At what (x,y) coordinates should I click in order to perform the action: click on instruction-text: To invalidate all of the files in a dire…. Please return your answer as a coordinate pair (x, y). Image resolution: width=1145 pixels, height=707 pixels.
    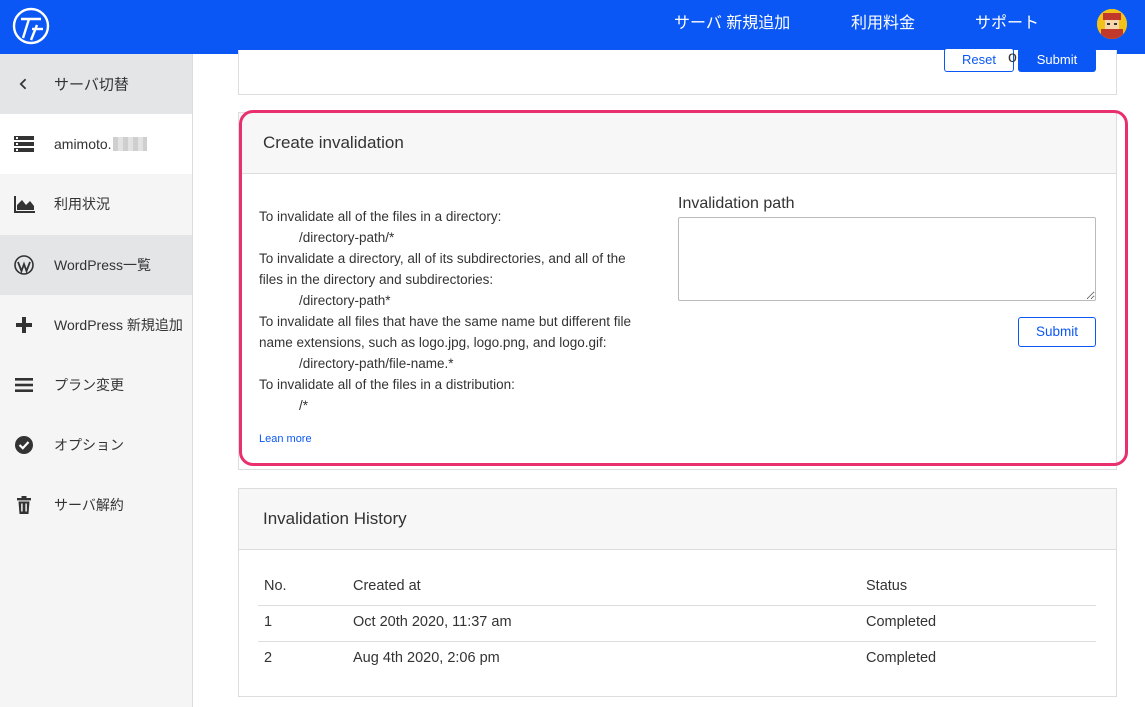
    Looking at the image, I should click on (380, 216).